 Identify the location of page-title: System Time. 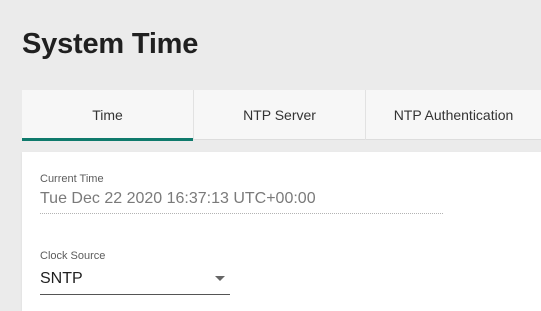
(110, 44).